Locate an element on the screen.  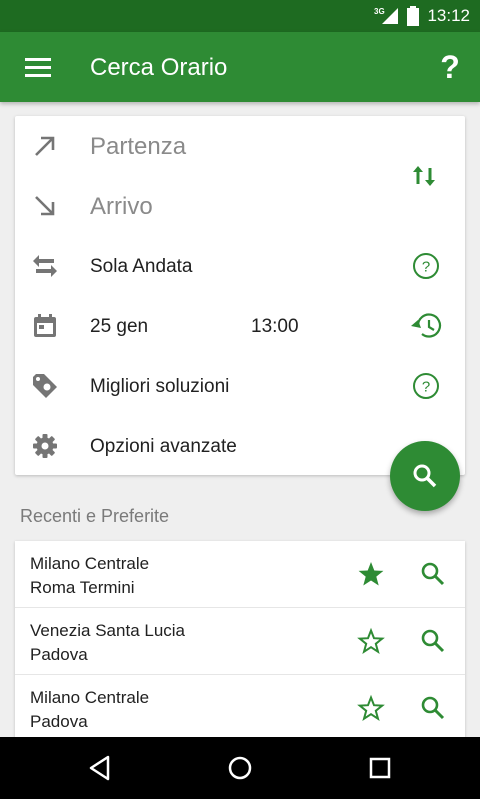
gear-icon is located at coordinates (45, 446).